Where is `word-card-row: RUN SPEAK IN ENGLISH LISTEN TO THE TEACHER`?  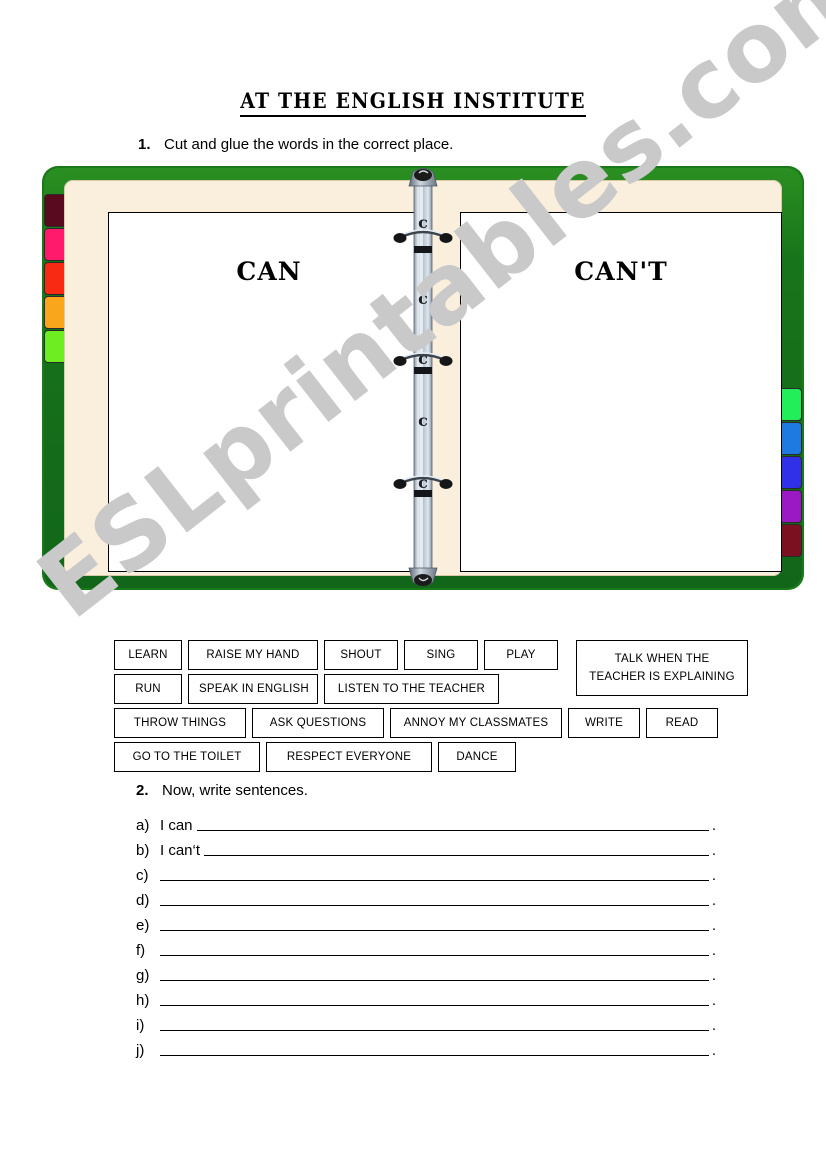 word-card-row: RUN SPEAK IN ENGLISH LISTEN TO THE TEACHER is located at coordinates (434, 689).